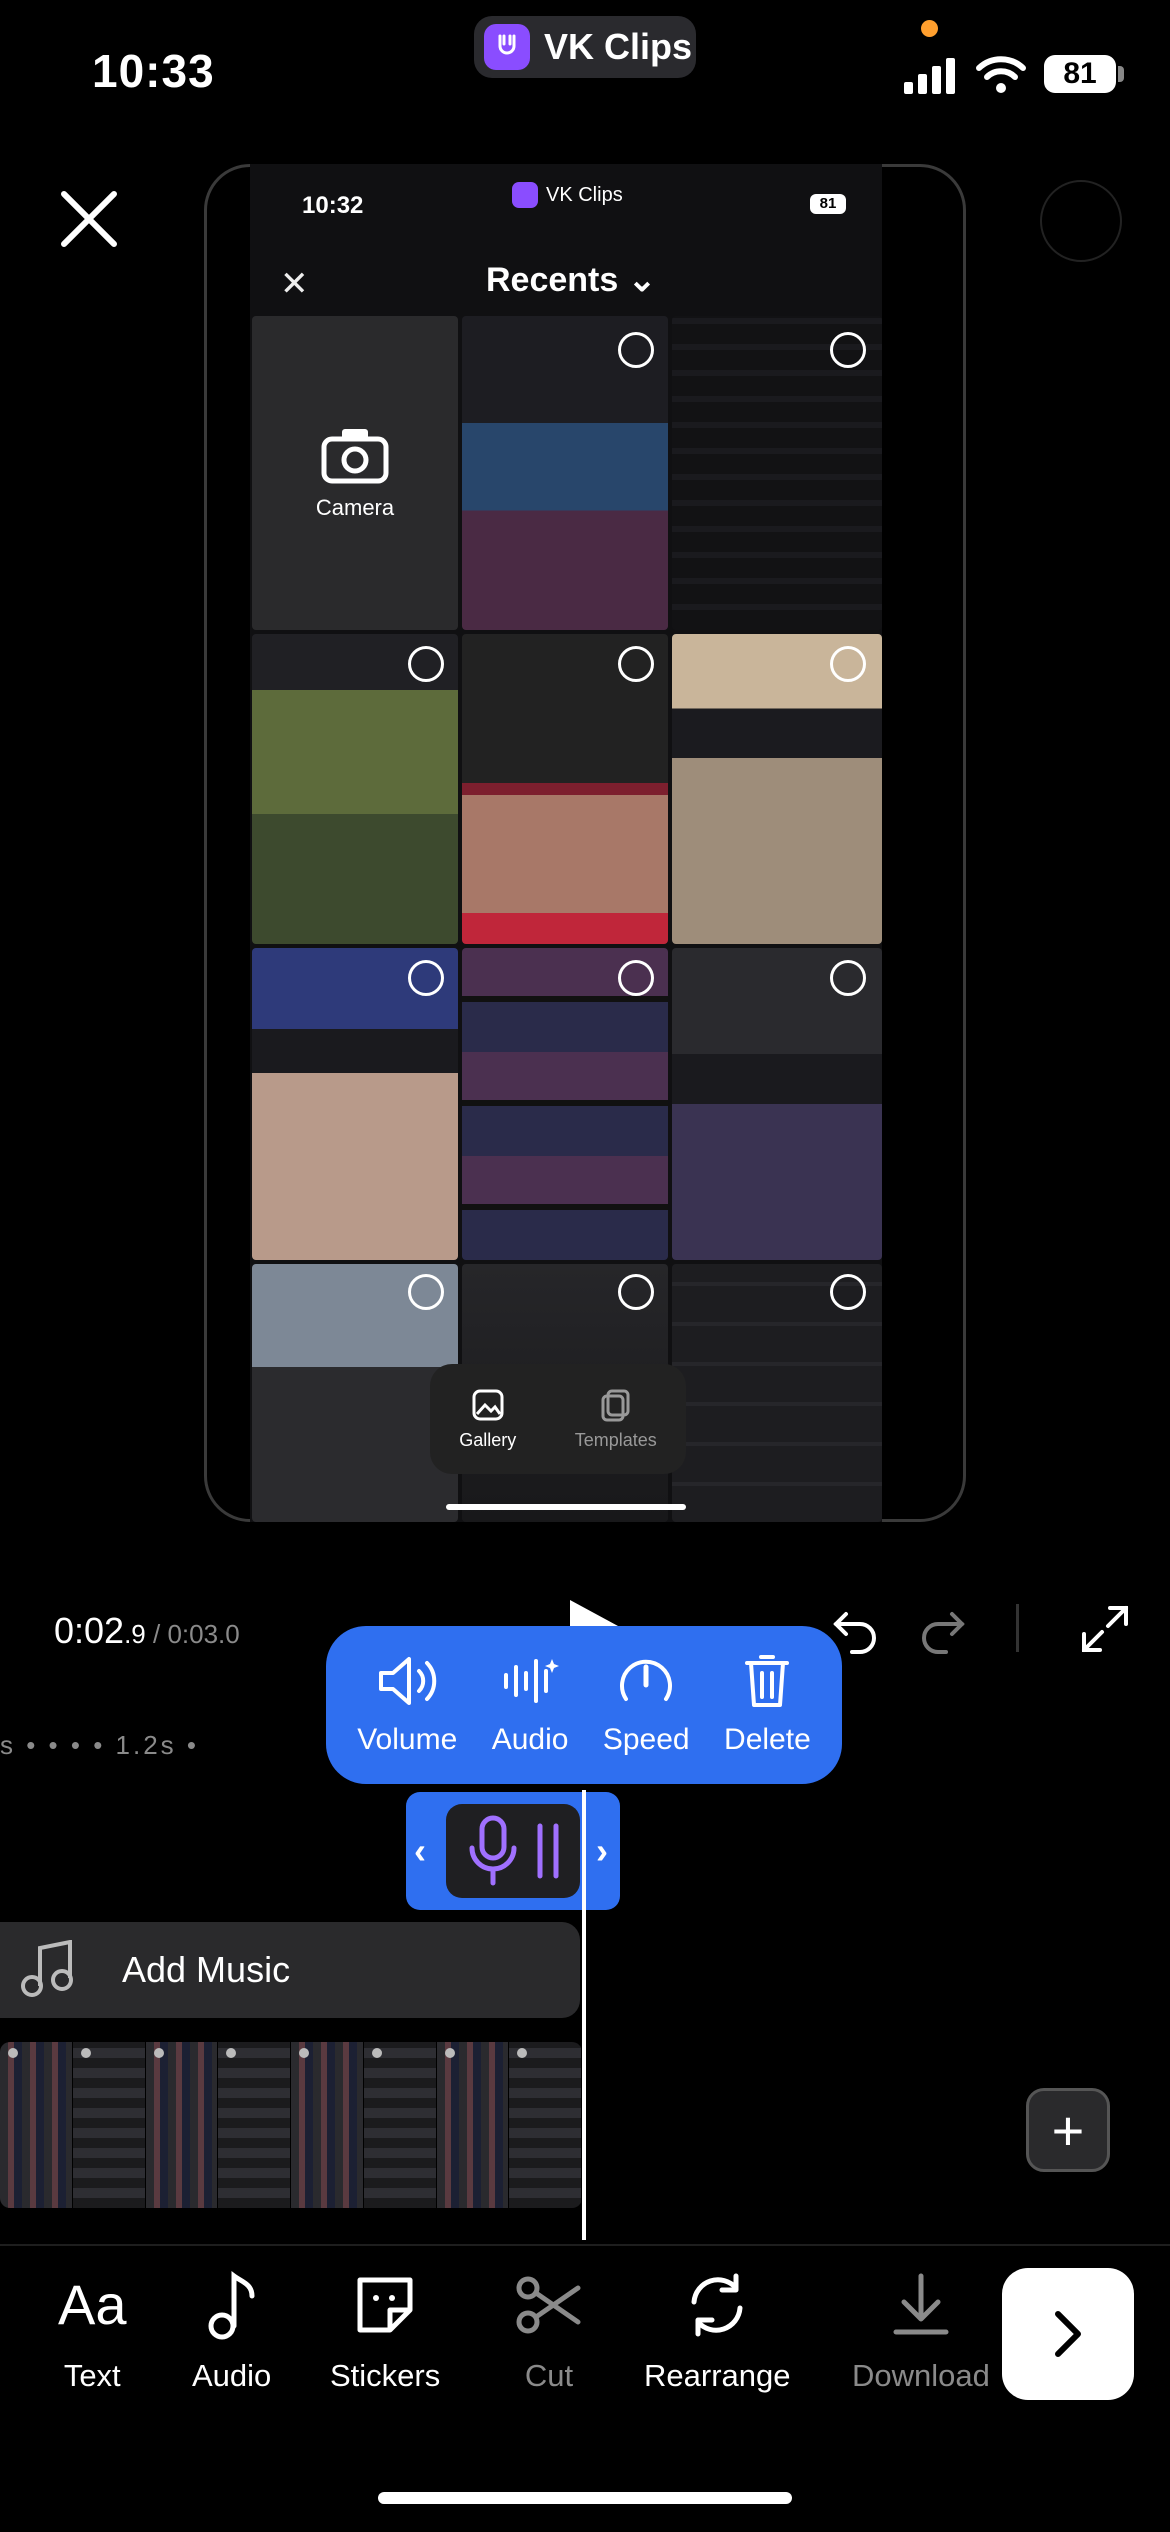  I want to click on camera-label: Camera, so click(355, 507).